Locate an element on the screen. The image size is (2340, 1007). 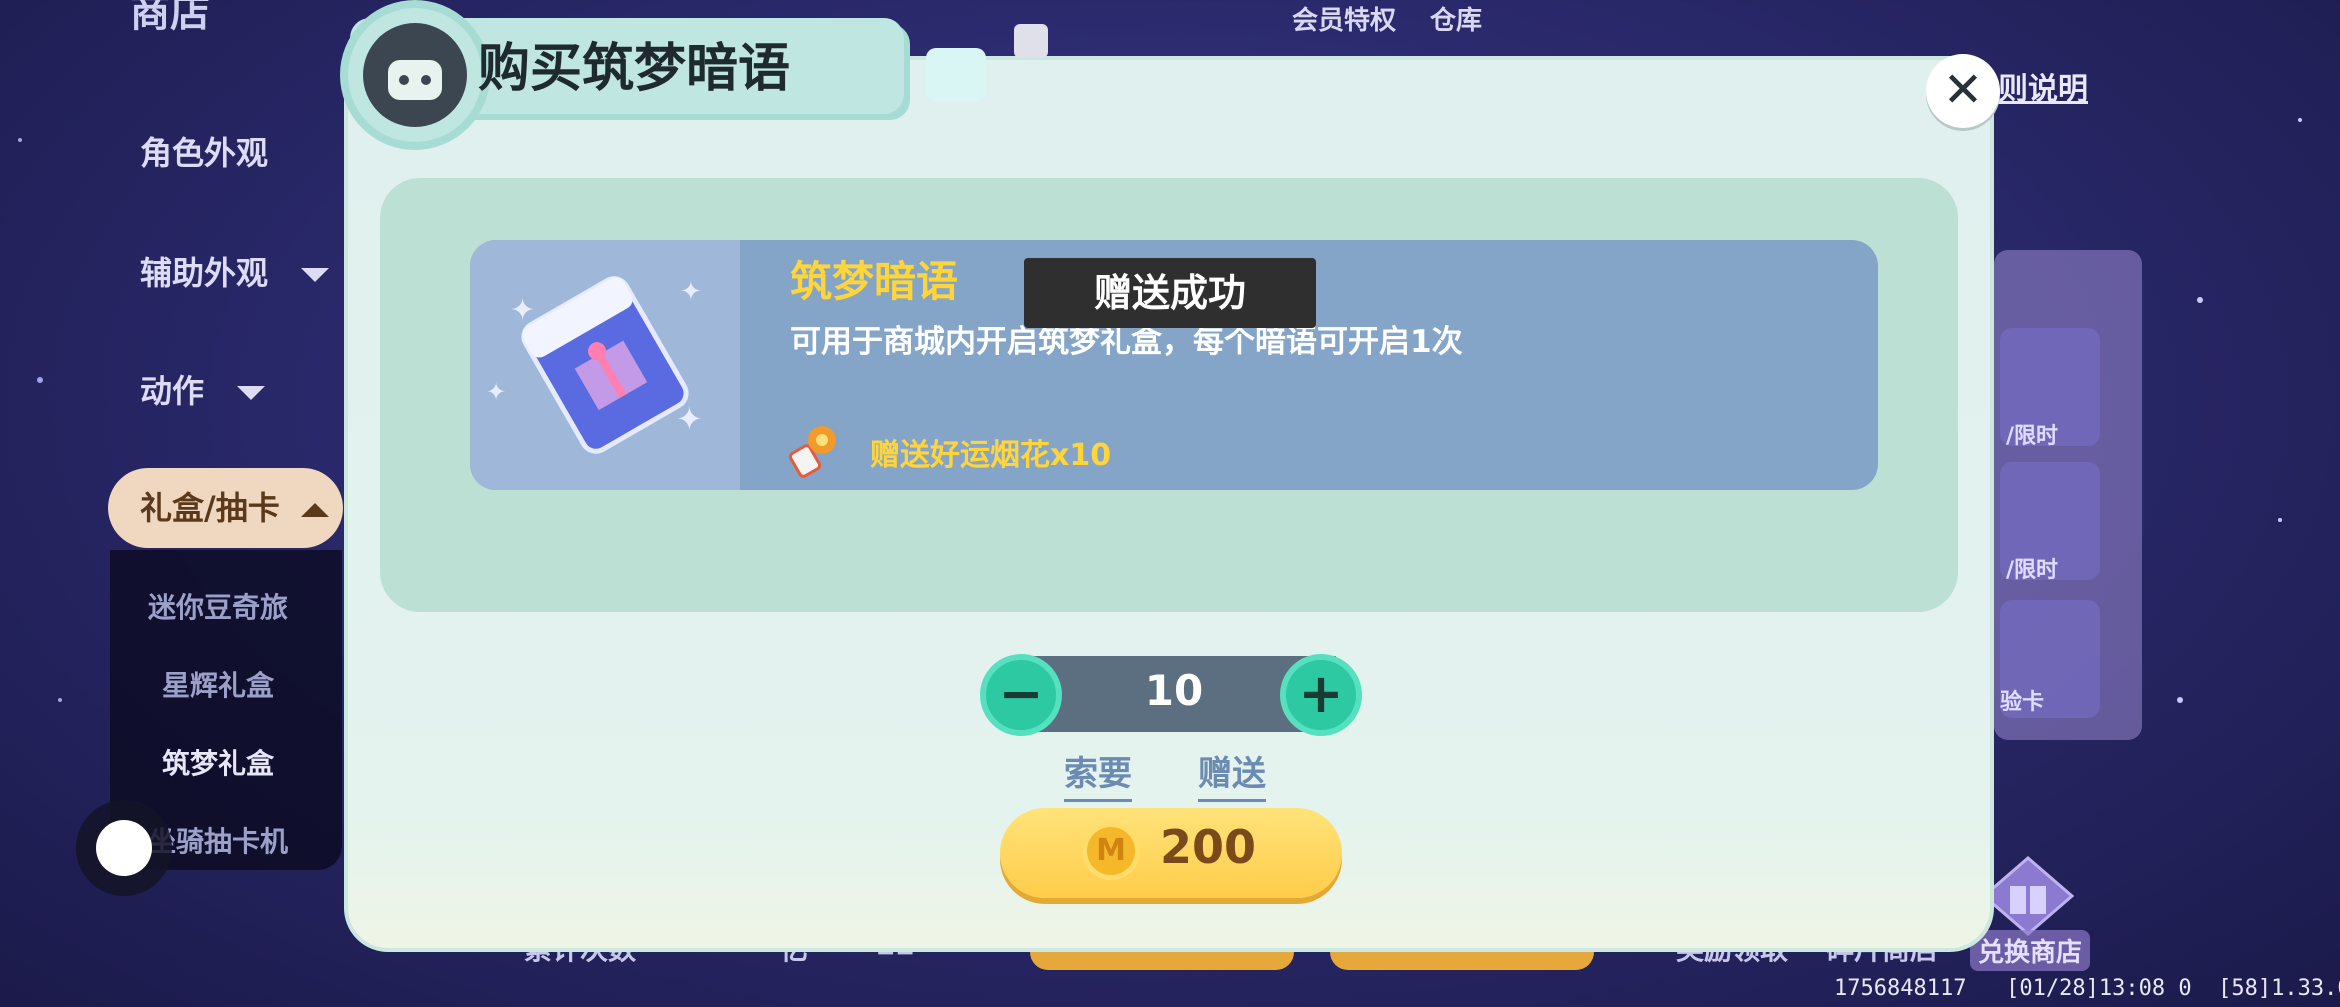
decrease-quantity-button: − is located at coordinates (1021, 695).